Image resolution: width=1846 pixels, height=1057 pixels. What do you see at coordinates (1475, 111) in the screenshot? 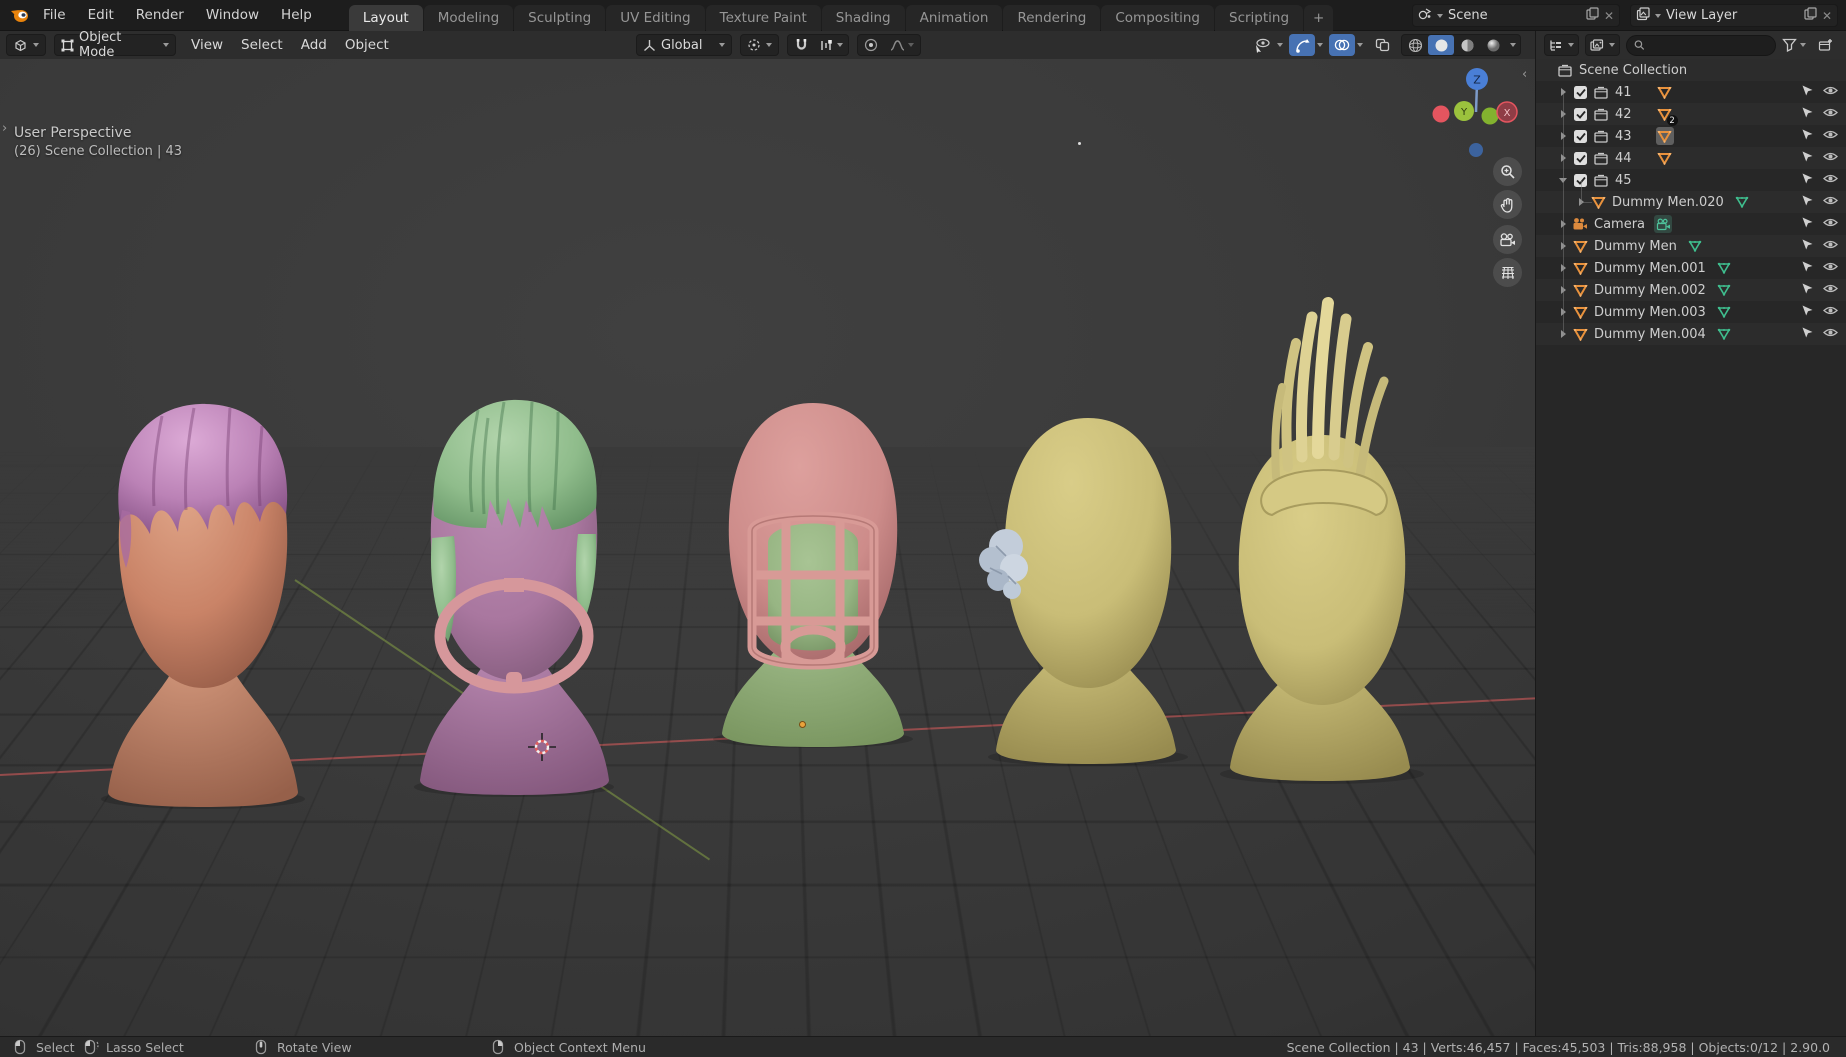
I see `navigation-gizmo: Y X Z` at bounding box center [1475, 111].